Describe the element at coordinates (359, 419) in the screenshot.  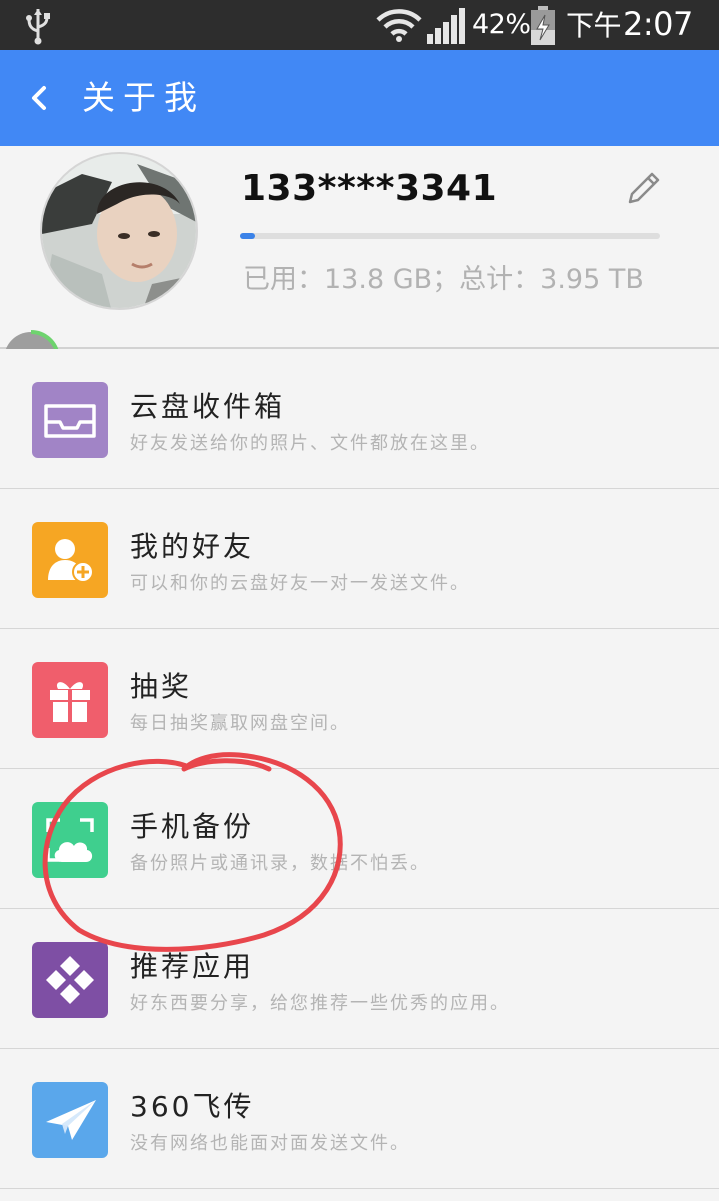
I see `menu-item-inbox: 云盘收件箱 好友发送给你的照片、文件都放在这里。` at that location.